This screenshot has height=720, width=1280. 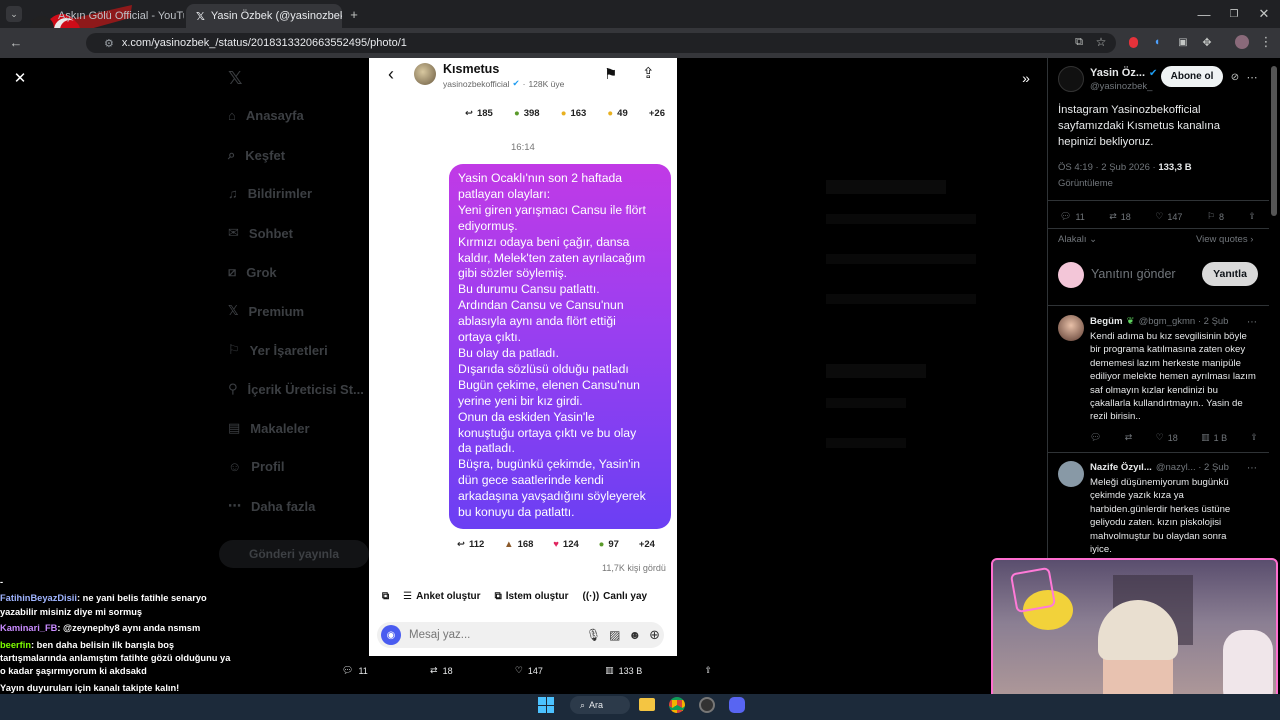 I want to click on message-line: ablasıyla aynı anda flört ettiği, so click(x=537, y=321).